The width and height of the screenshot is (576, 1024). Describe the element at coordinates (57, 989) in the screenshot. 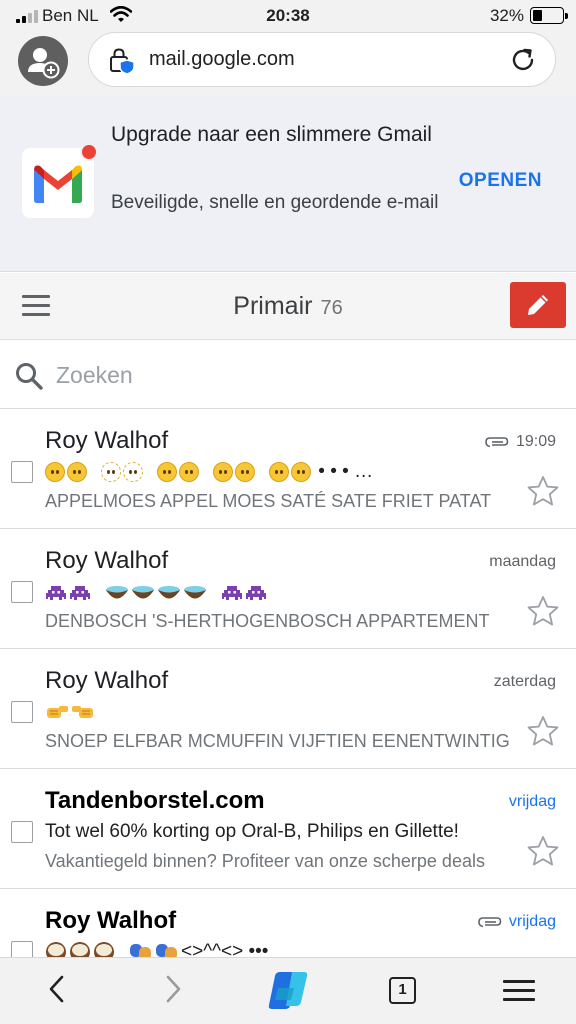

I see `back-icon` at that location.